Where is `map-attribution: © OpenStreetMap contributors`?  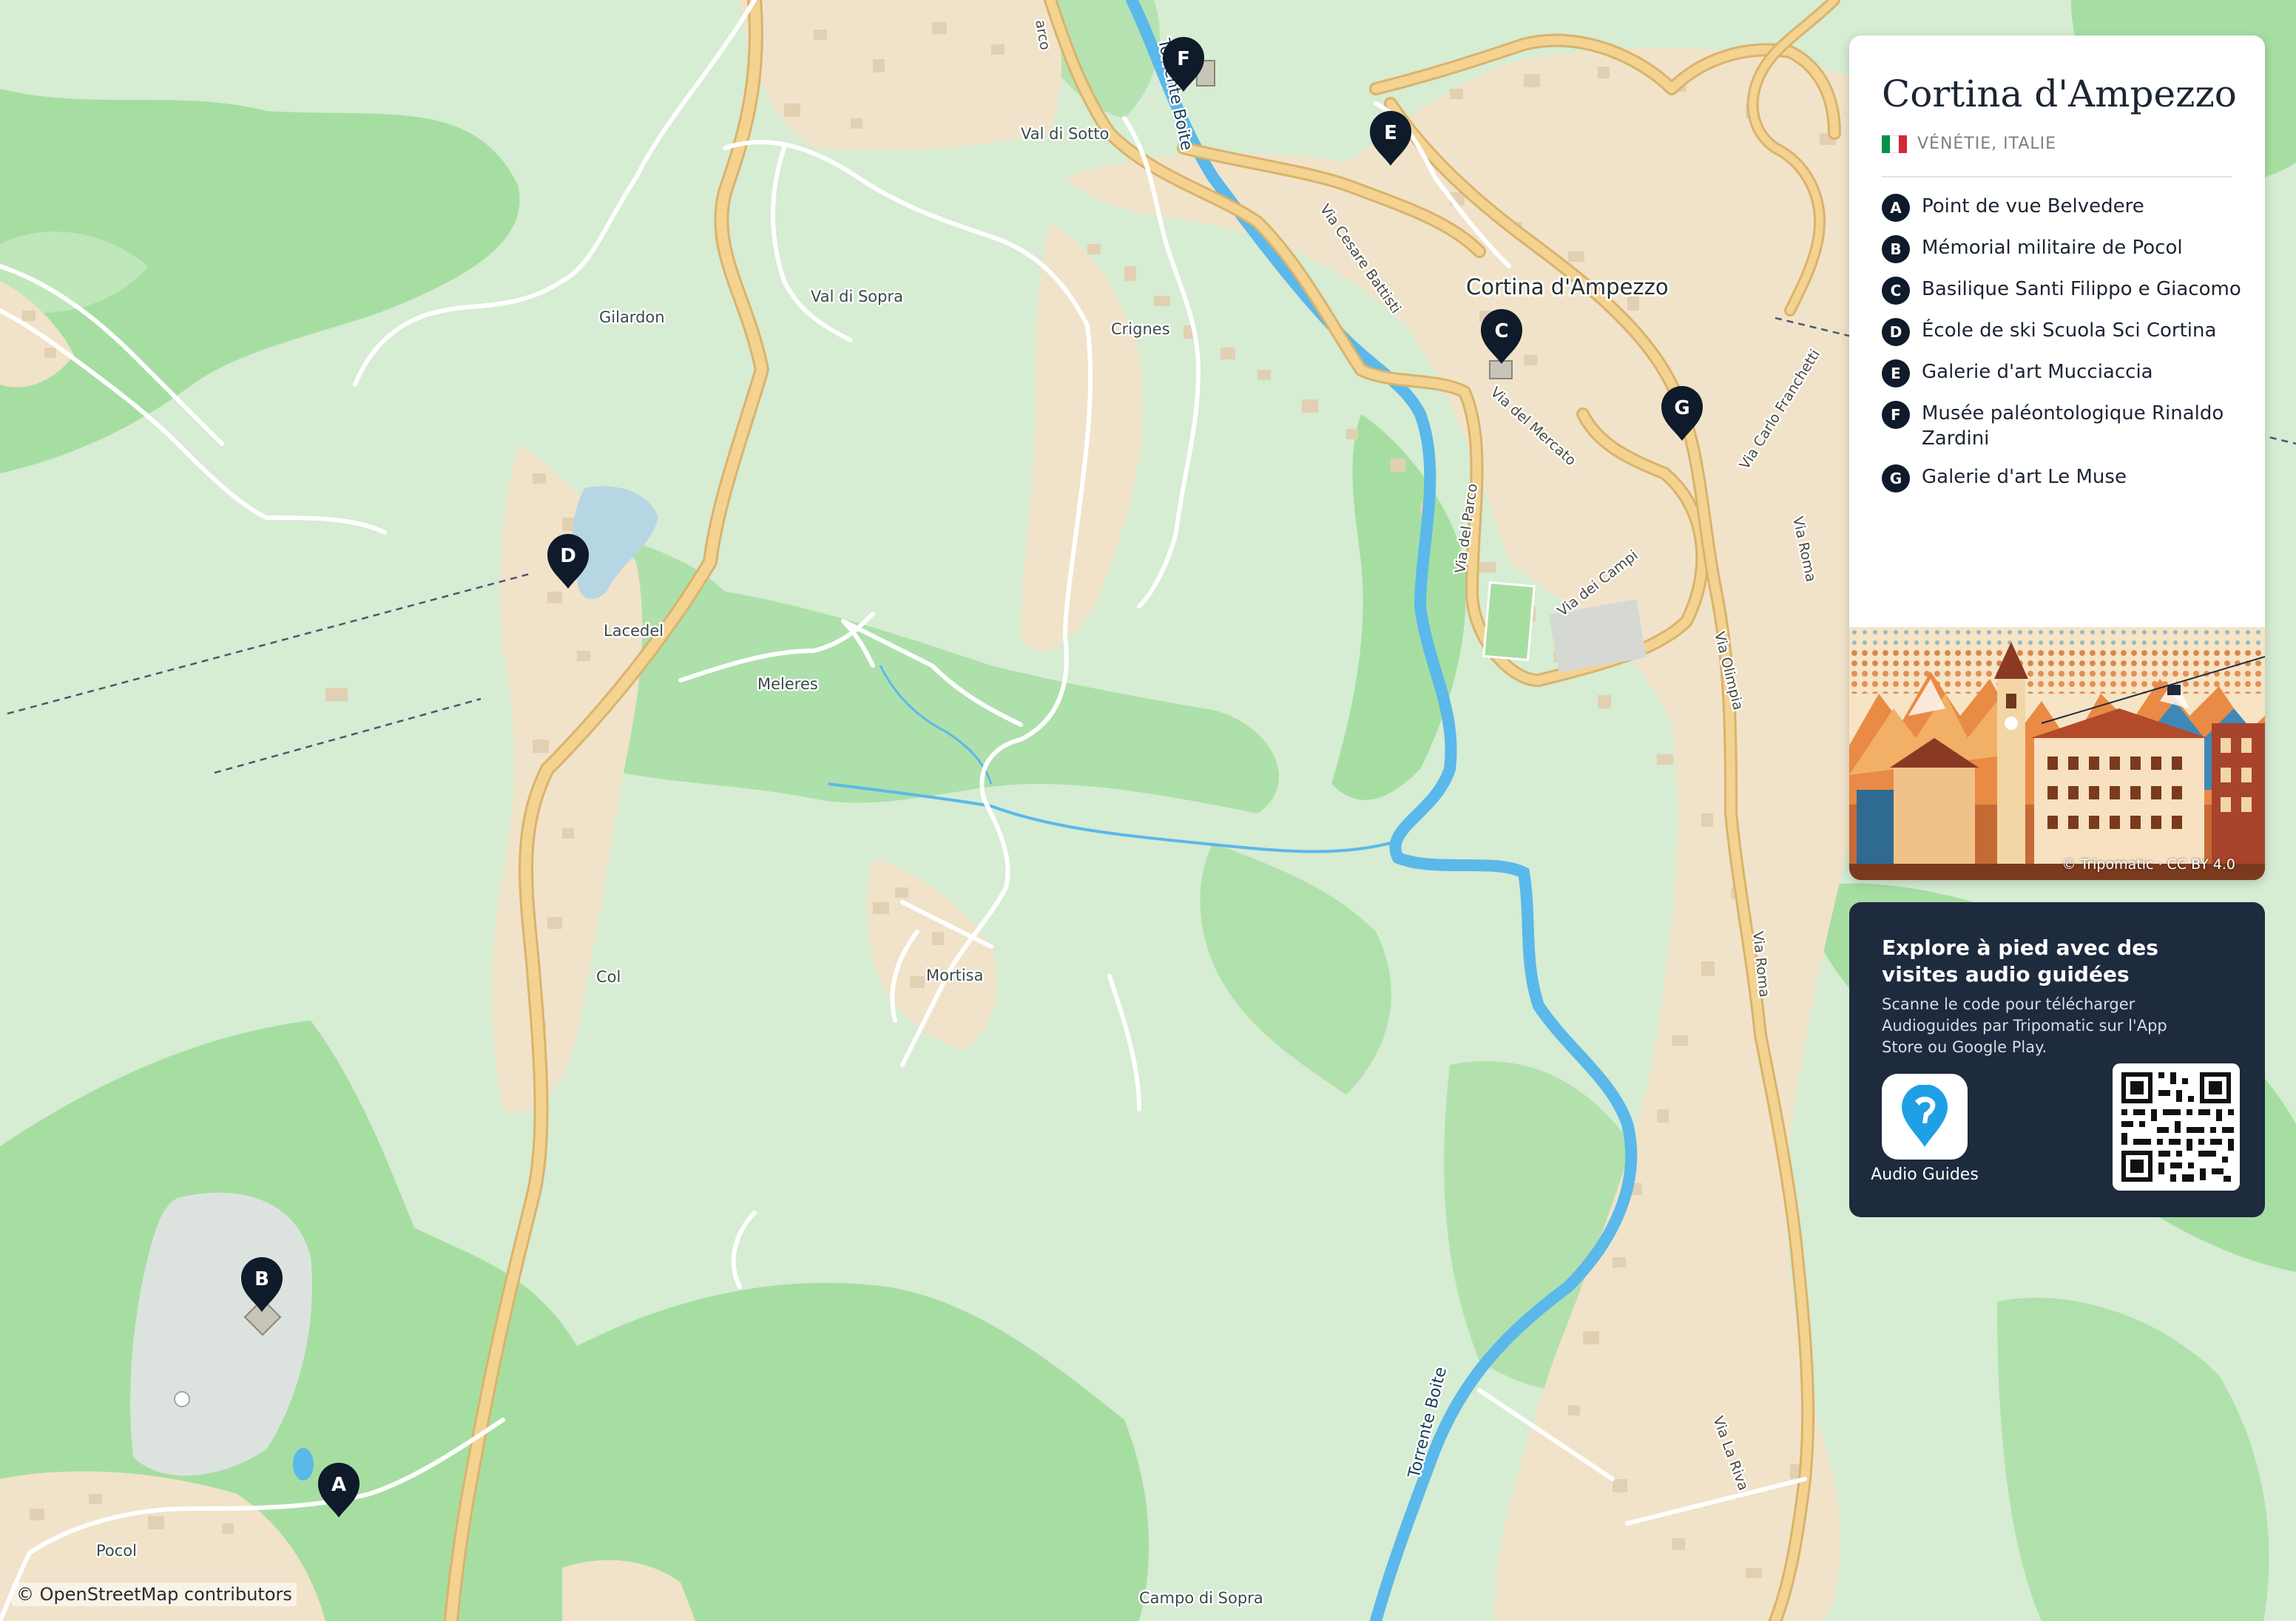
map-attribution: © OpenStreetMap contributors is located at coordinates (154, 1595).